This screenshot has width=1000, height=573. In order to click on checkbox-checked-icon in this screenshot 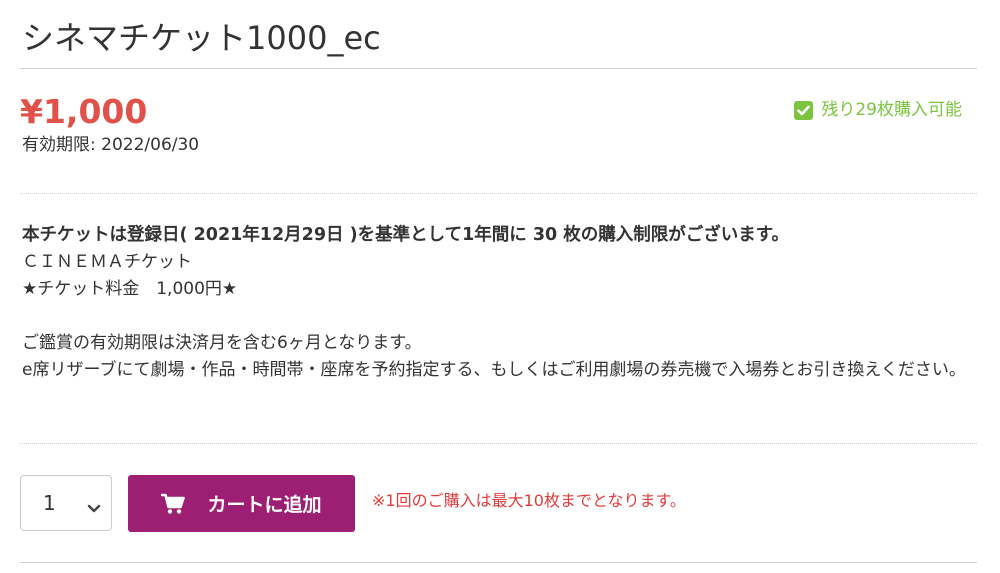, I will do `click(804, 110)`.